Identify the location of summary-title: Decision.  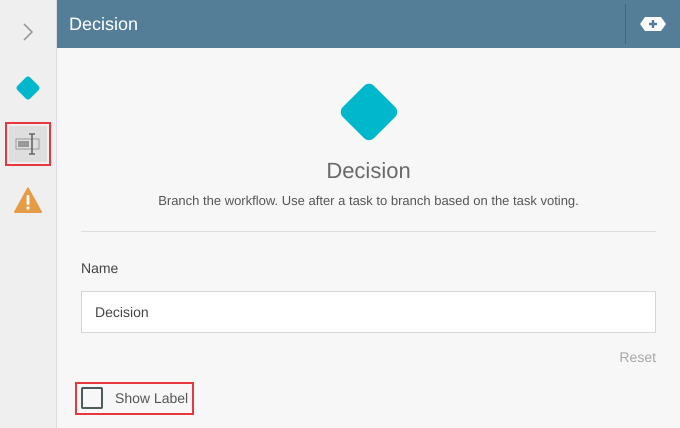
(368, 171).